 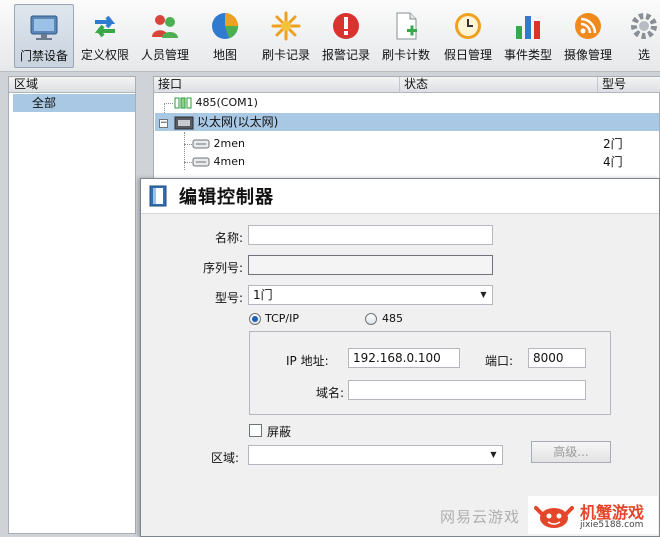 What do you see at coordinates (104, 55) in the screenshot?
I see `toolbar-label: 定义权限` at bounding box center [104, 55].